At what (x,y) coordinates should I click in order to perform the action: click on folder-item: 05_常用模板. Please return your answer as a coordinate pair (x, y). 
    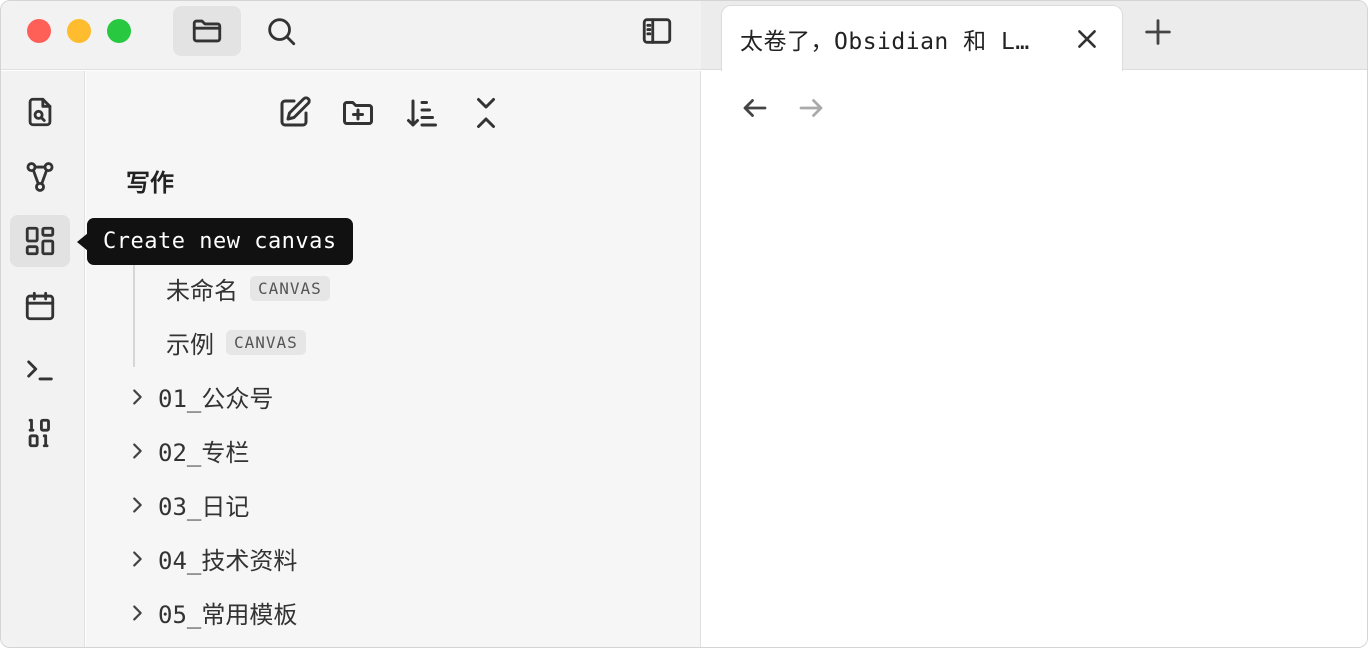
    Looking at the image, I should click on (211, 612).